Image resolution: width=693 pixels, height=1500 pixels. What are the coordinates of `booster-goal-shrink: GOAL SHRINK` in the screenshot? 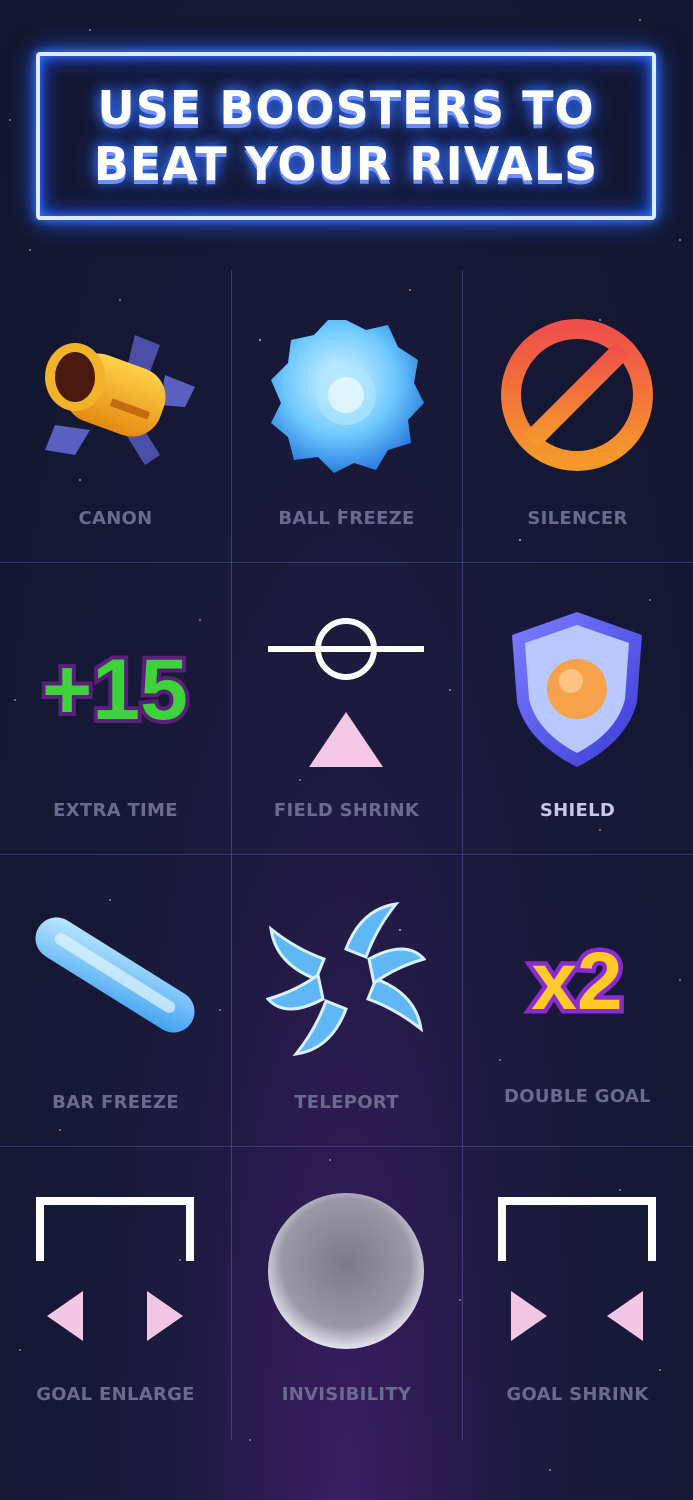 It's located at (577, 1292).